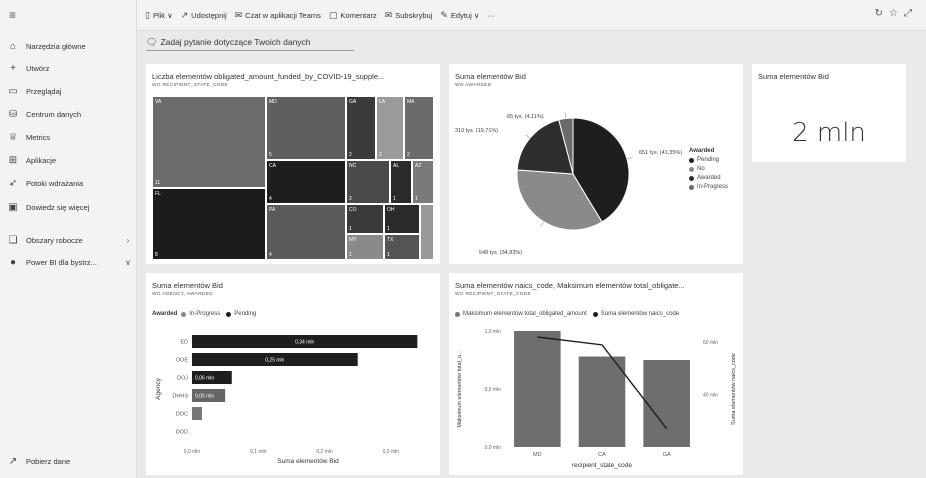 The height and width of the screenshot is (478, 926). Describe the element at coordinates (708, 178) in the screenshot. I see `legend-item-awarded: Awarded` at that location.